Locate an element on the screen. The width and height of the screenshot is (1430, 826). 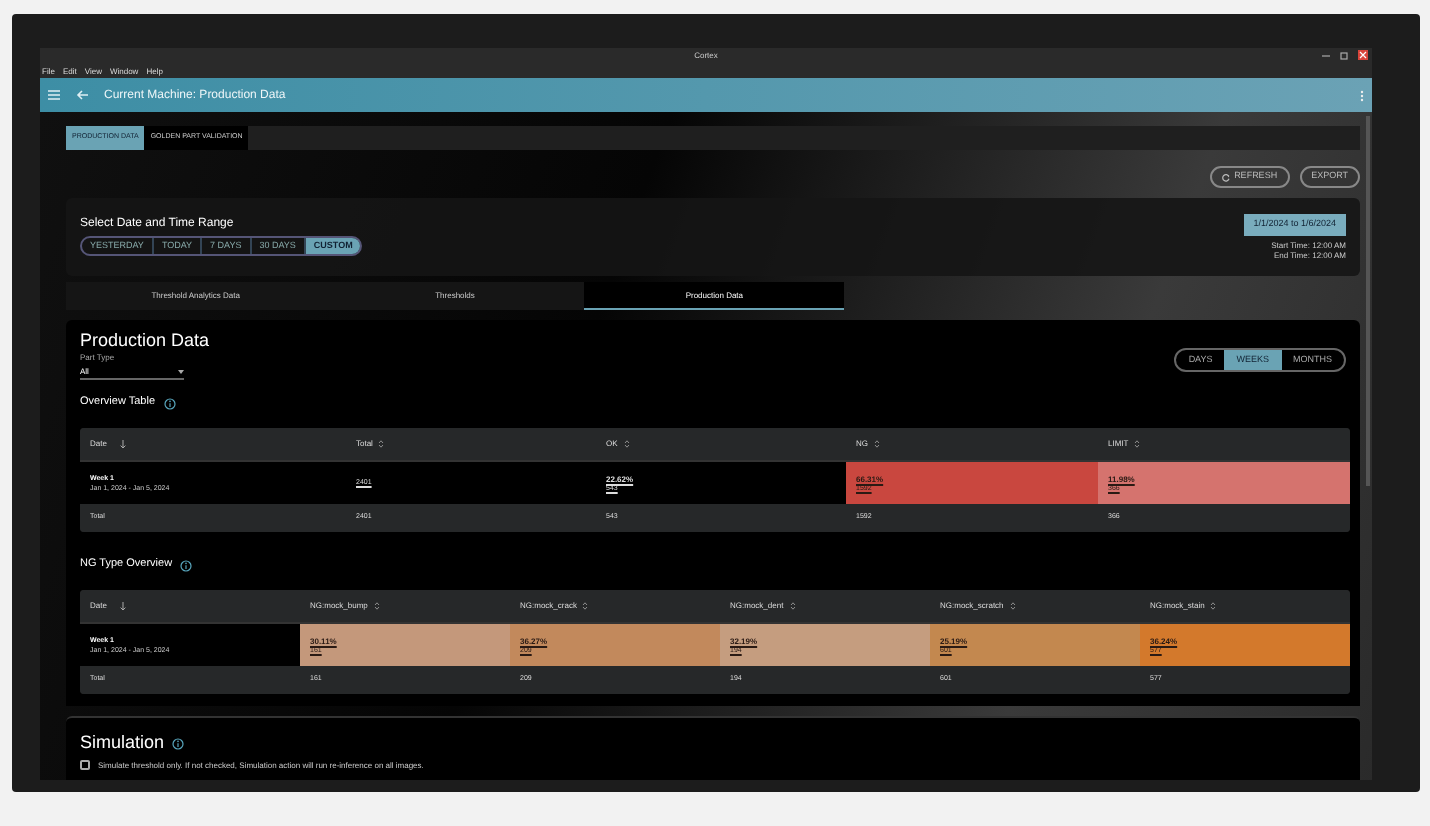
menu-icon is located at coordinates (54, 95).